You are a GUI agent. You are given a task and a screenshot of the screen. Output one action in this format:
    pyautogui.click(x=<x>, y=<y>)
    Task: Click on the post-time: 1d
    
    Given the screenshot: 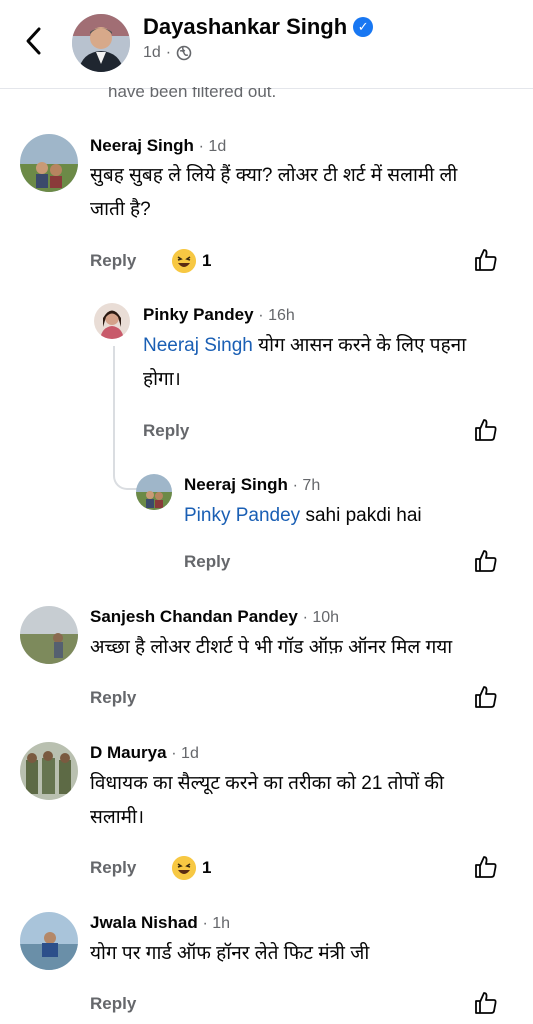 What is the action you would take?
    pyautogui.click(x=152, y=52)
    